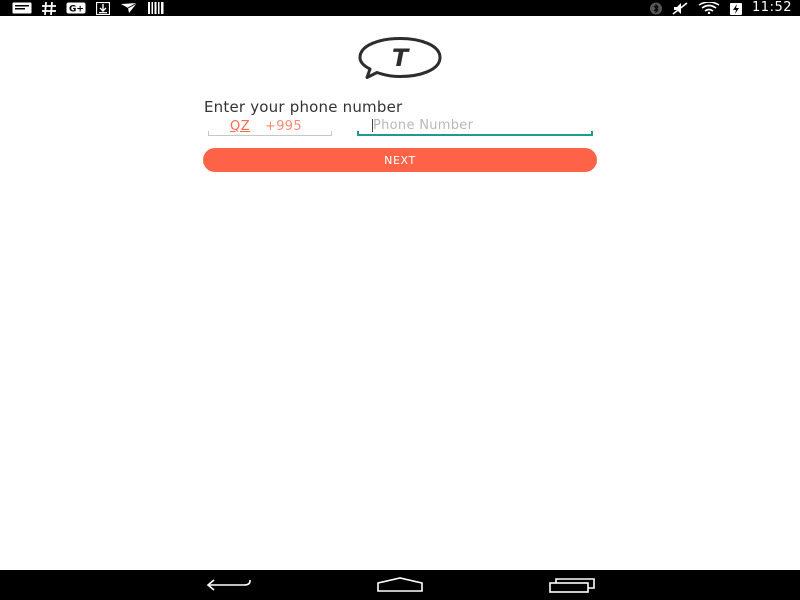 The width and height of the screenshot is (800, 600). Describe the element at coordinates (721, 8) in the screenshot. I see `system-icons: 11:52` at that location.